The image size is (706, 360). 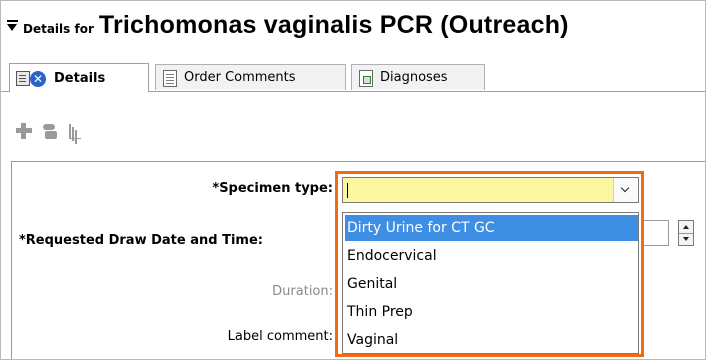 I want to click on tab-bar: ✕ Details Order Comments Diagnoses, so click(x=353, y=76).